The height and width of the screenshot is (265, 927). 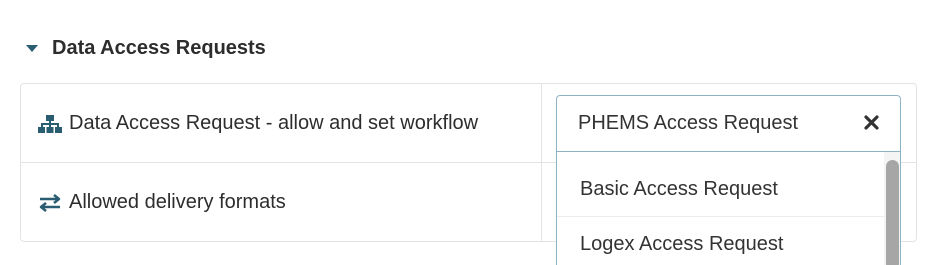 I want to click on setting-label-text: Allowed delivery formats, so click(x=177, y=202).